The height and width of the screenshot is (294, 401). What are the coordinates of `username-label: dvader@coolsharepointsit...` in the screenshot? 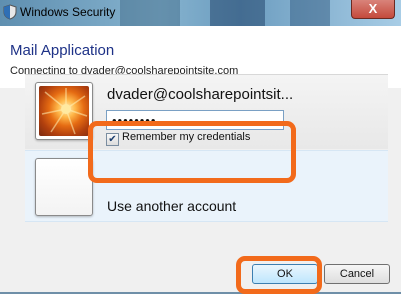 It's located at (200, 94).